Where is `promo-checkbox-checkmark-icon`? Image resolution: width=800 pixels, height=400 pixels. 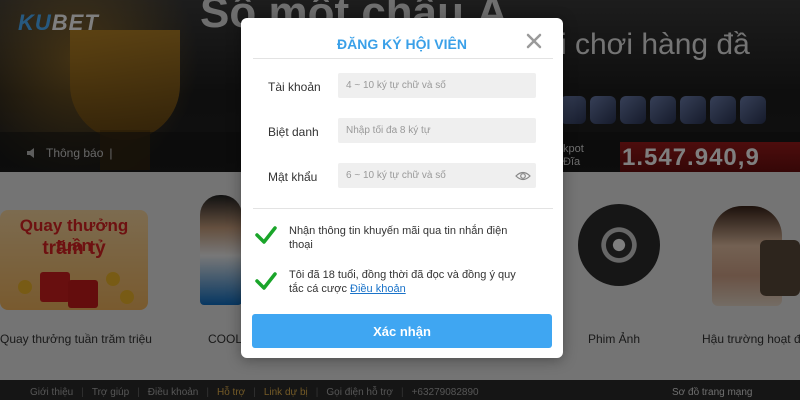
promo-checkbox-checkmark-icon is located at coordinates (266, 235).